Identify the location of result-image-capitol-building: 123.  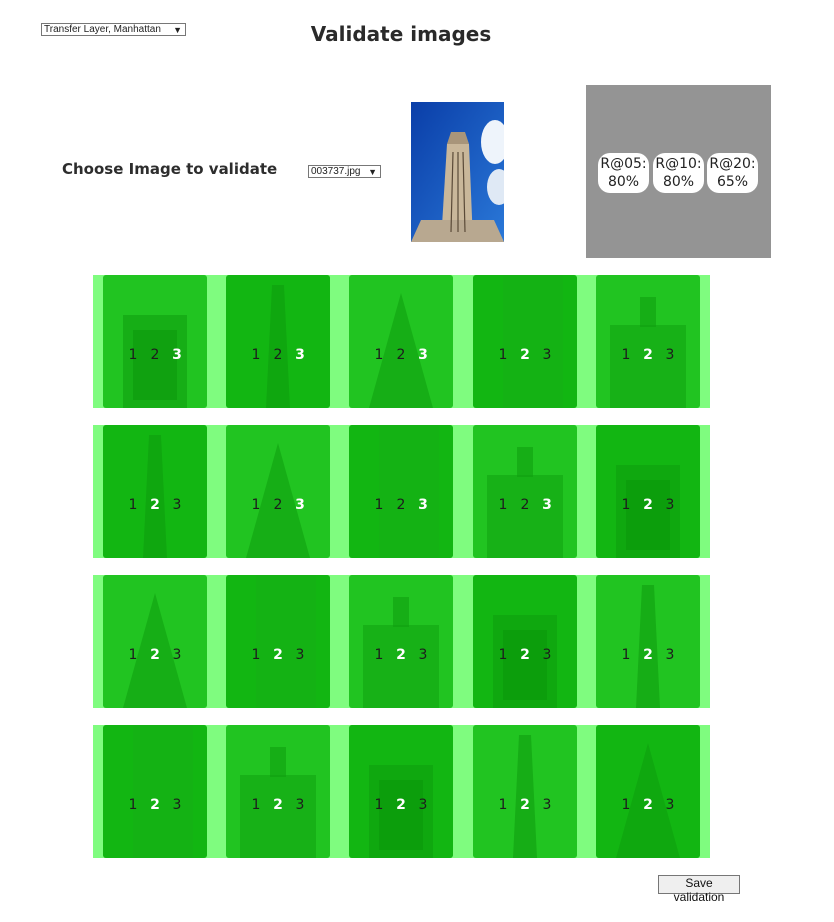
(401, 491).